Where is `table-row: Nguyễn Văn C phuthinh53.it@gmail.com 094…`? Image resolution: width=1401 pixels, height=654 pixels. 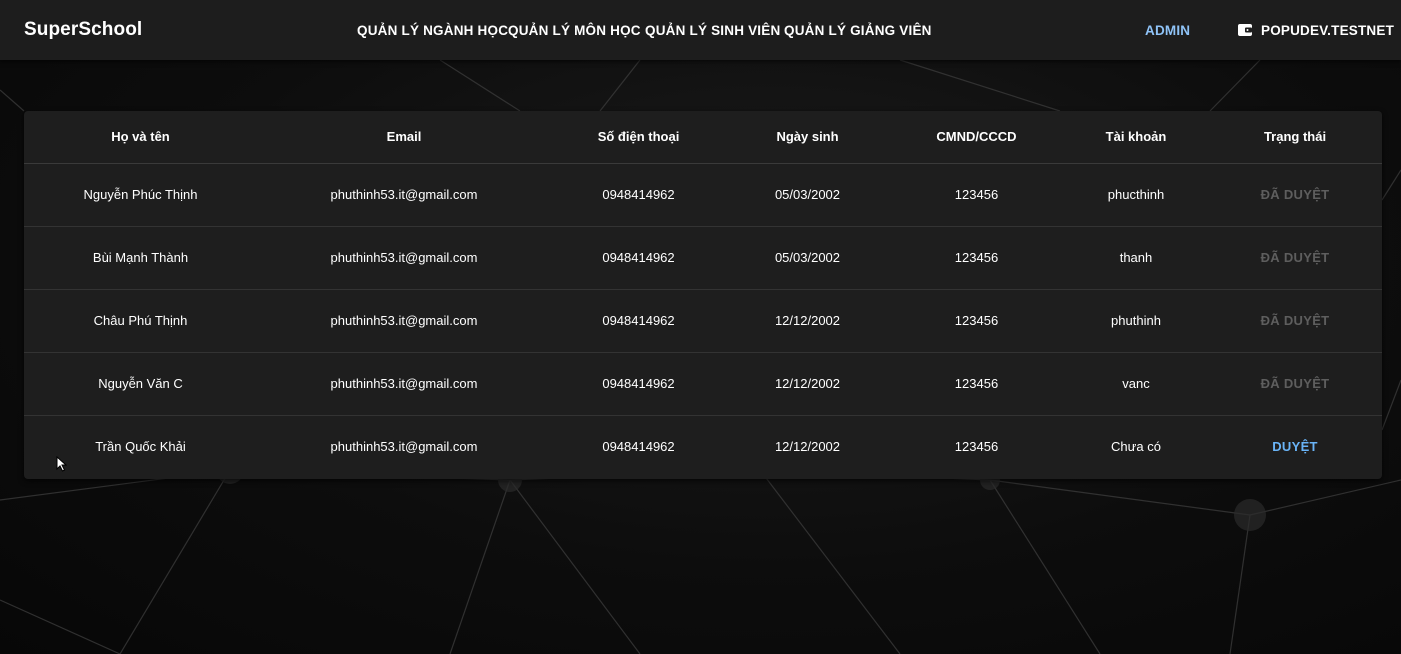
table-row: Nguyễn Văn C phuthinh53.it@gmail.com 094… is located at coordinates (703, 384).